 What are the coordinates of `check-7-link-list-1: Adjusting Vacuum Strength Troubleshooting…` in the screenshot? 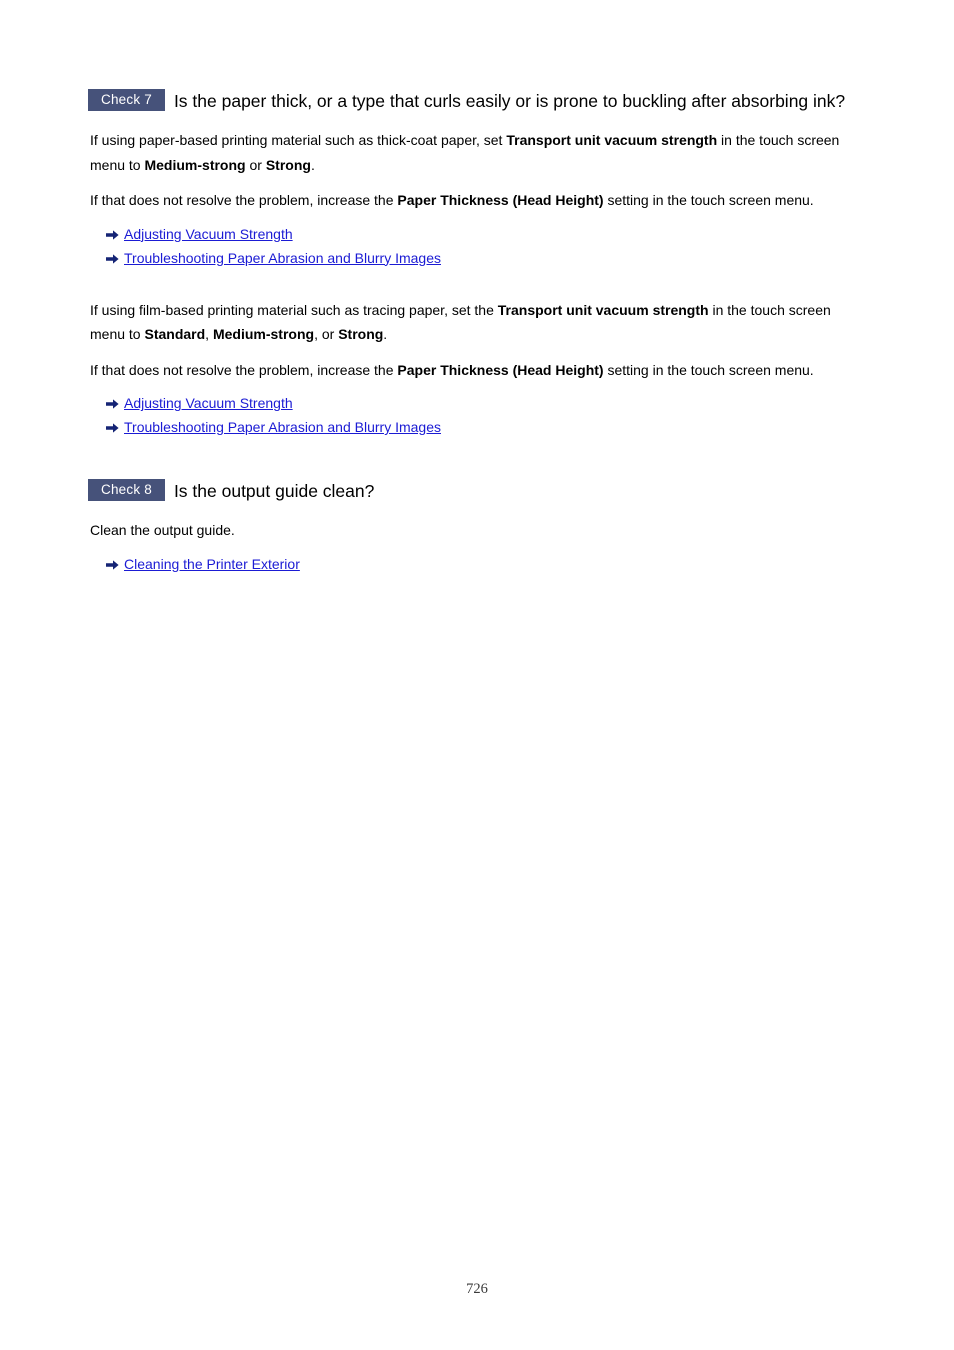 It's located at (474, 246).